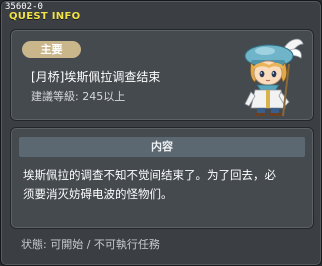 The image size is (322, 266). Describe the element at coordinates (164, 185) in the screenshot. I see `quest-description: 埃斯佩拉的调查不知不觉间结束了。为了回去，必 须要消灭妨碍电波的怪物们。` at that location.